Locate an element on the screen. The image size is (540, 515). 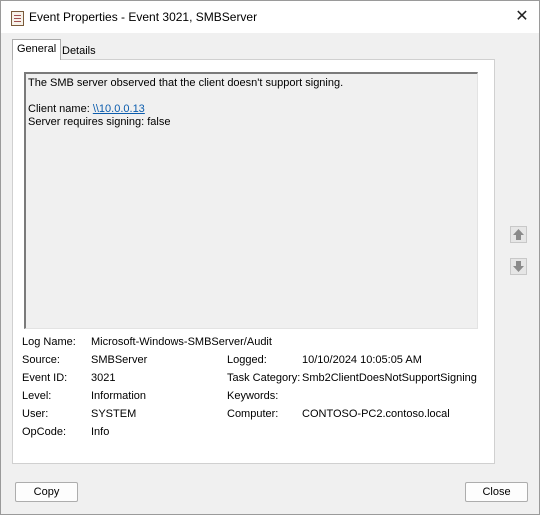
user-label: User: is located at coordinates (35, 414).